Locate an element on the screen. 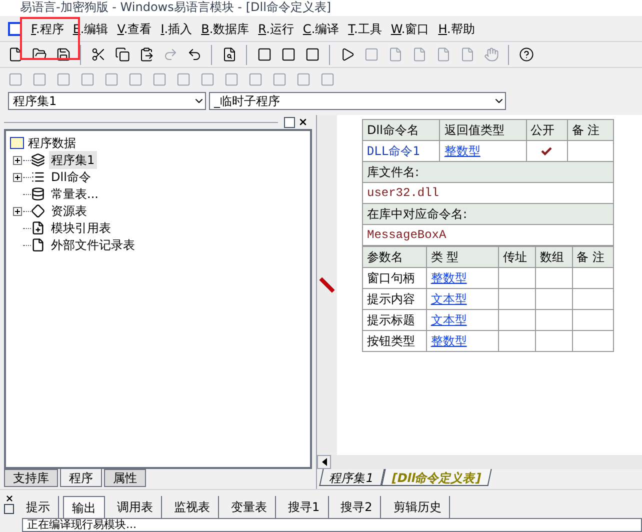 The width and height of the screenshot is (642, 532). menu-item: I.插入 is located at coordinates (176, 29).